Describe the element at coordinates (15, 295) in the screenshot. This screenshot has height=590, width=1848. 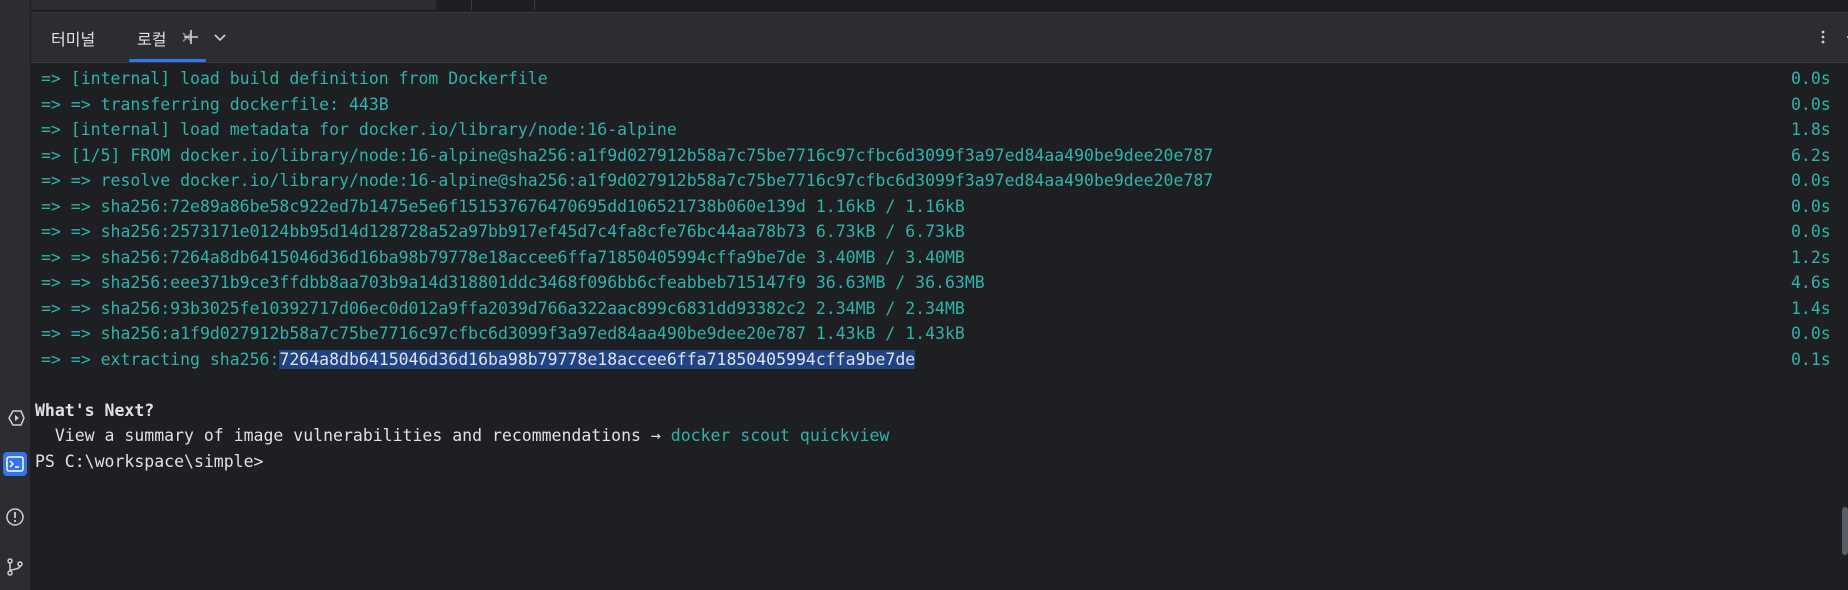
I see `tool-window-strip` at that location.